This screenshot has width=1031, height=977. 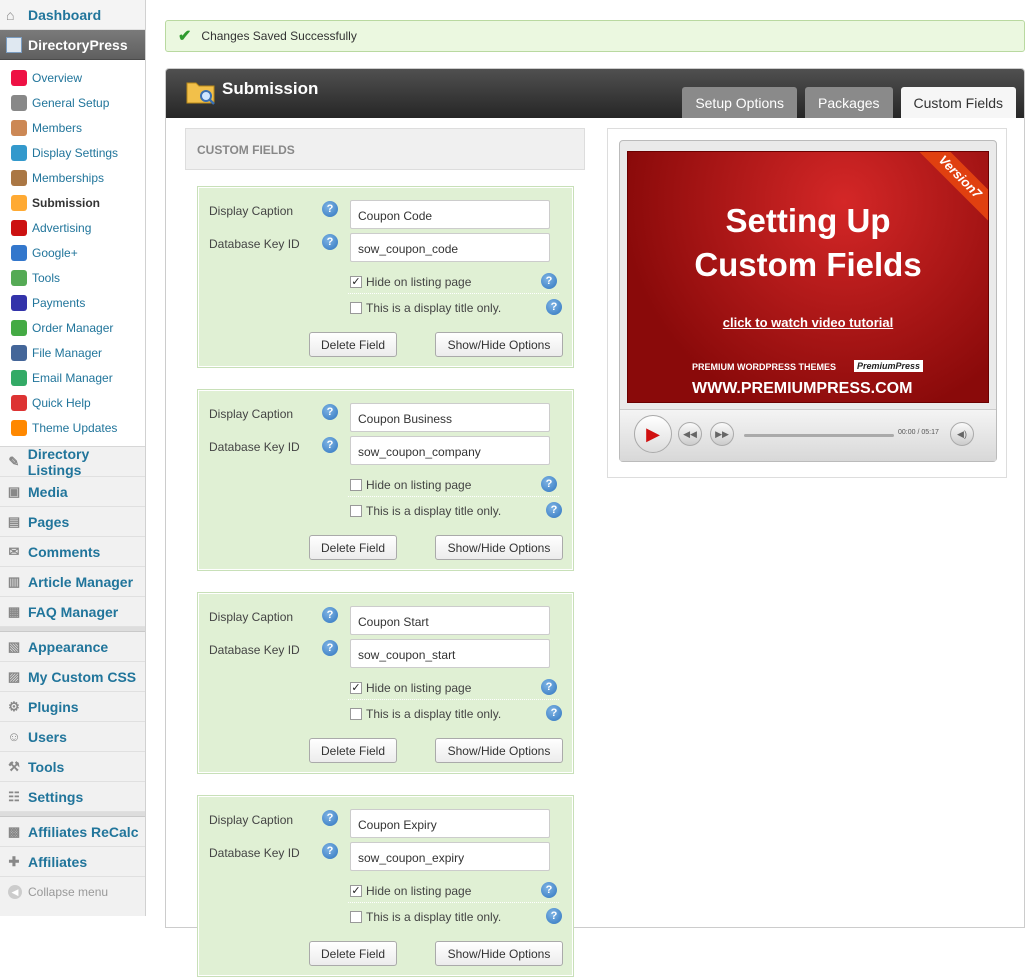 I want to click on menu-affiliates: ✚ Affiliates, so click(x=72, y=862).